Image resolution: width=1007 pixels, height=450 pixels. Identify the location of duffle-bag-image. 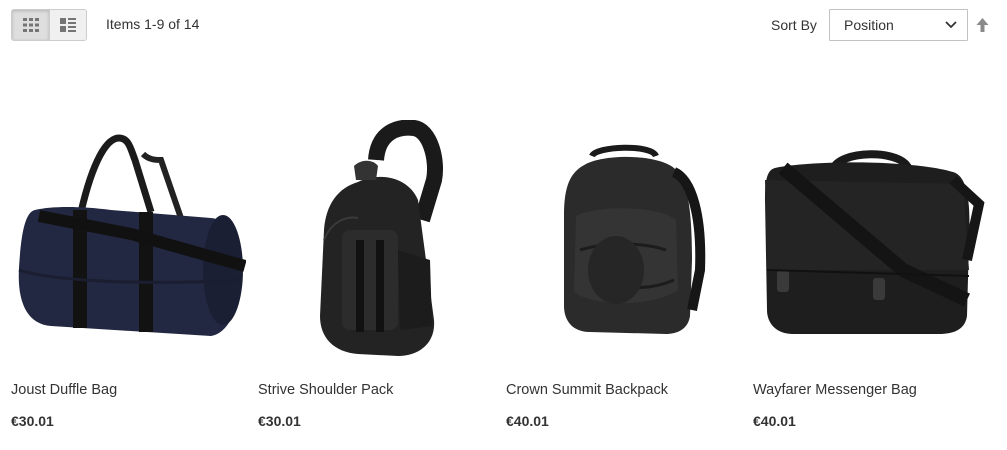
(128, 240).